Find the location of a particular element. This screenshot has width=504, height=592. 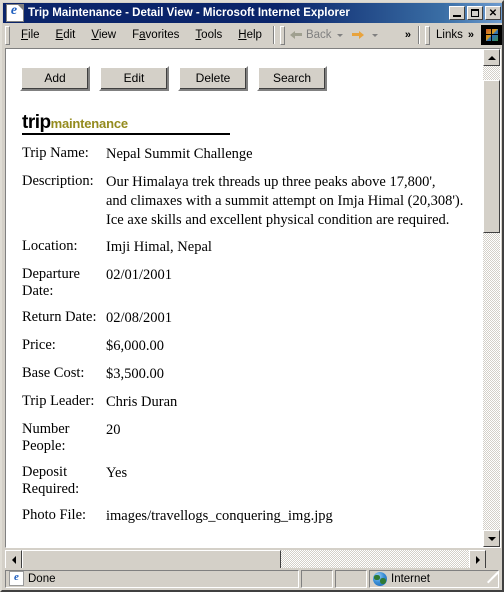

scroll-down-button is located at coordinates (491, 538).